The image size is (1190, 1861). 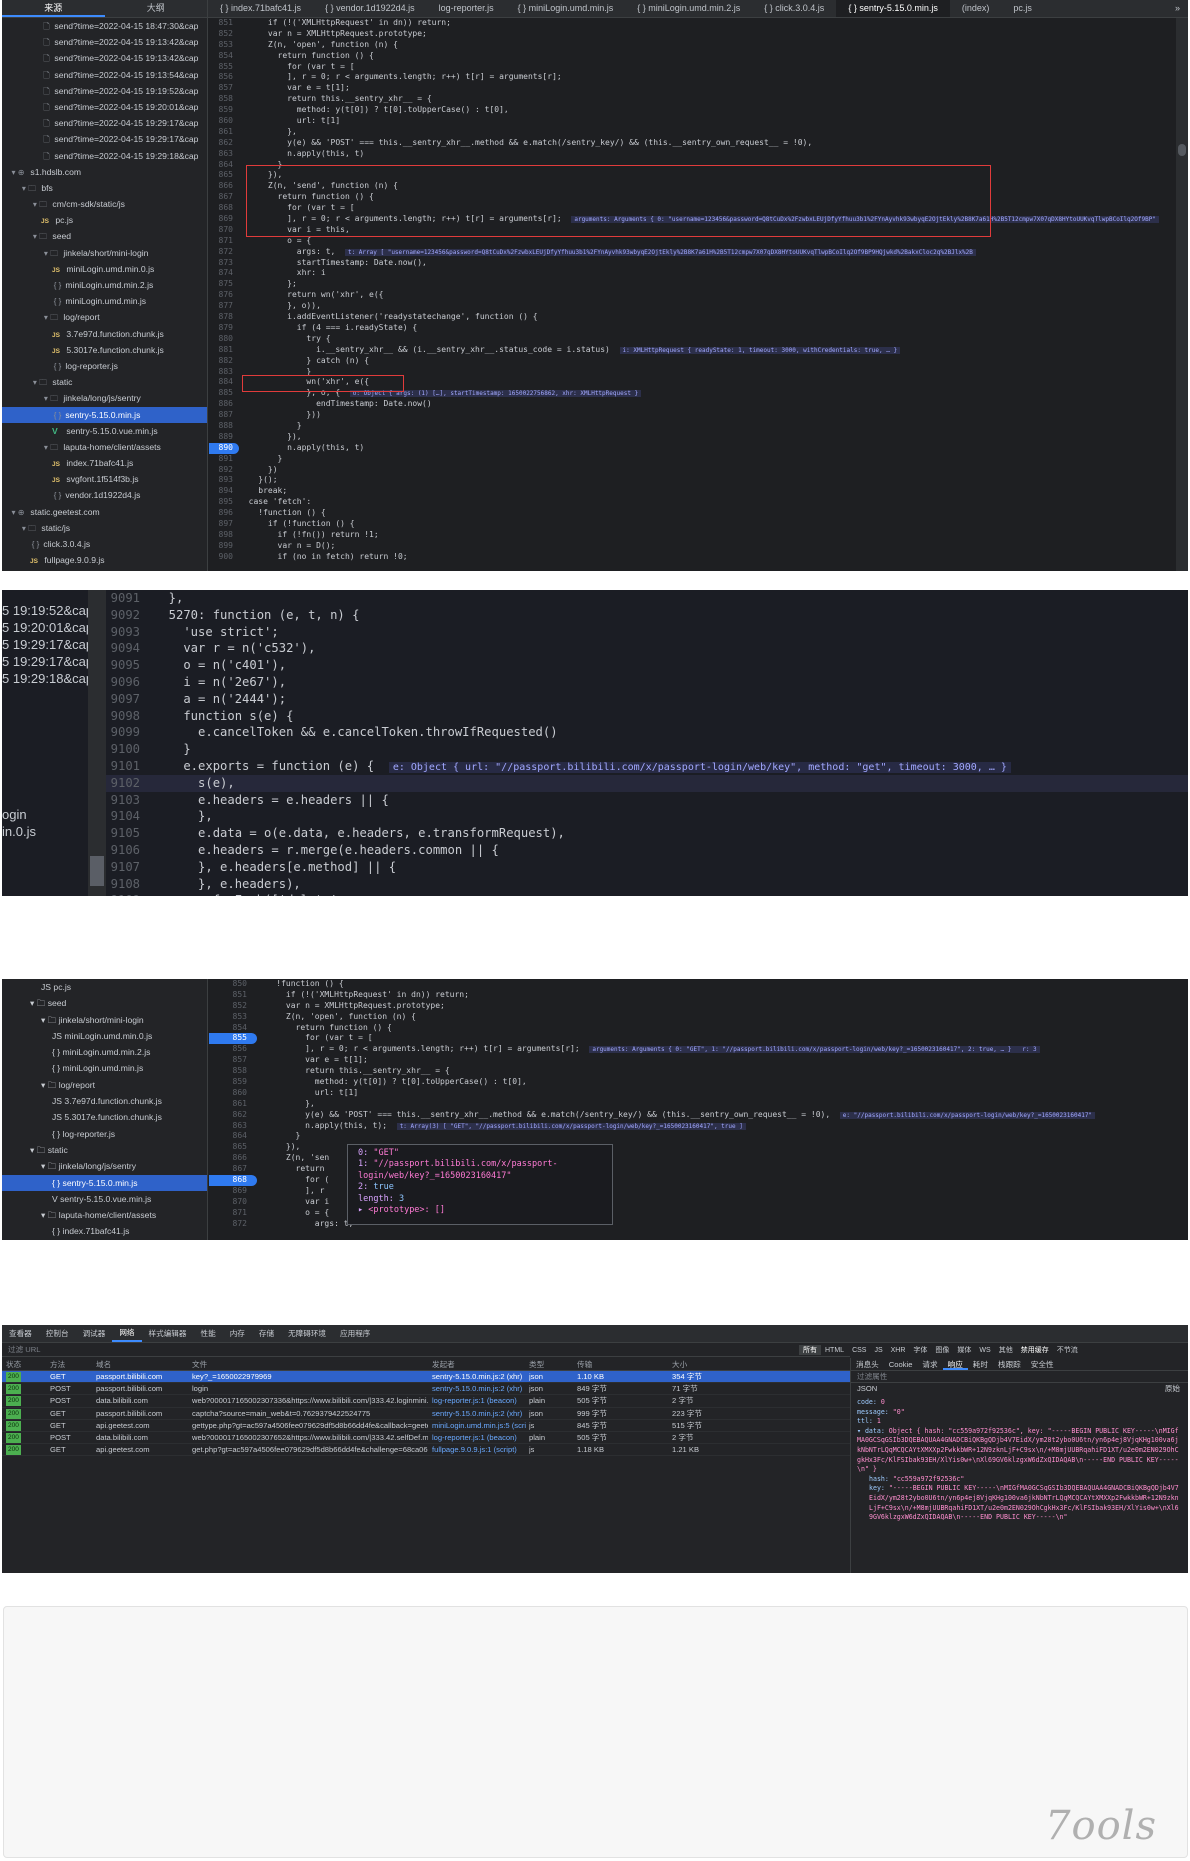 What do you see at coordinates (233, 995) in the screenshot?
I see `line-number: 851` at bounding box center [233, 995].